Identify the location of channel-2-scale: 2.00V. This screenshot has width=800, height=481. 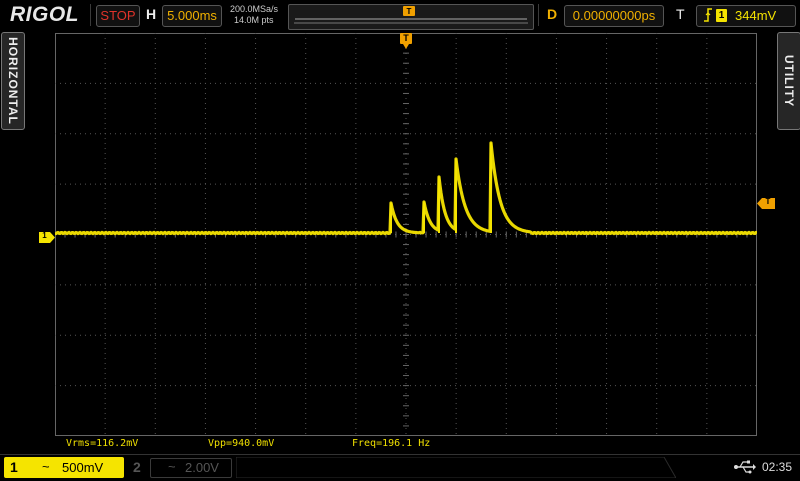
(202, 467).